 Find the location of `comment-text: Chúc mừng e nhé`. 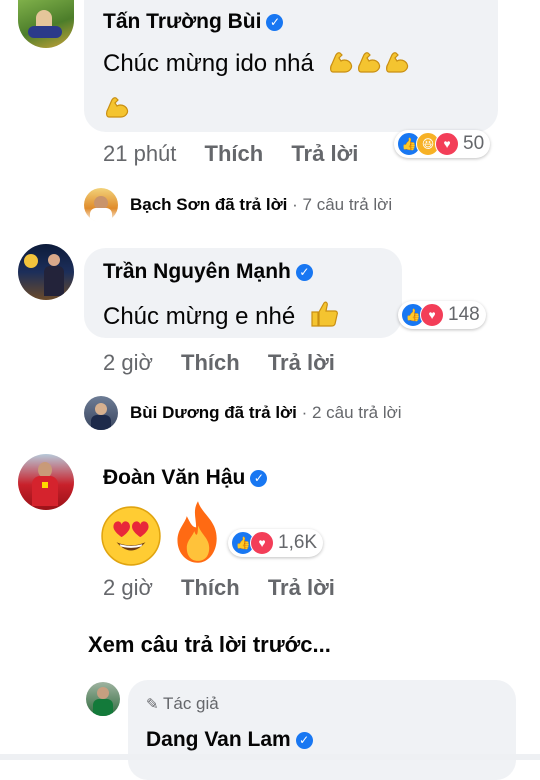

comment-text: Chúc mừng e nhé is located at coordinates (221, 314).